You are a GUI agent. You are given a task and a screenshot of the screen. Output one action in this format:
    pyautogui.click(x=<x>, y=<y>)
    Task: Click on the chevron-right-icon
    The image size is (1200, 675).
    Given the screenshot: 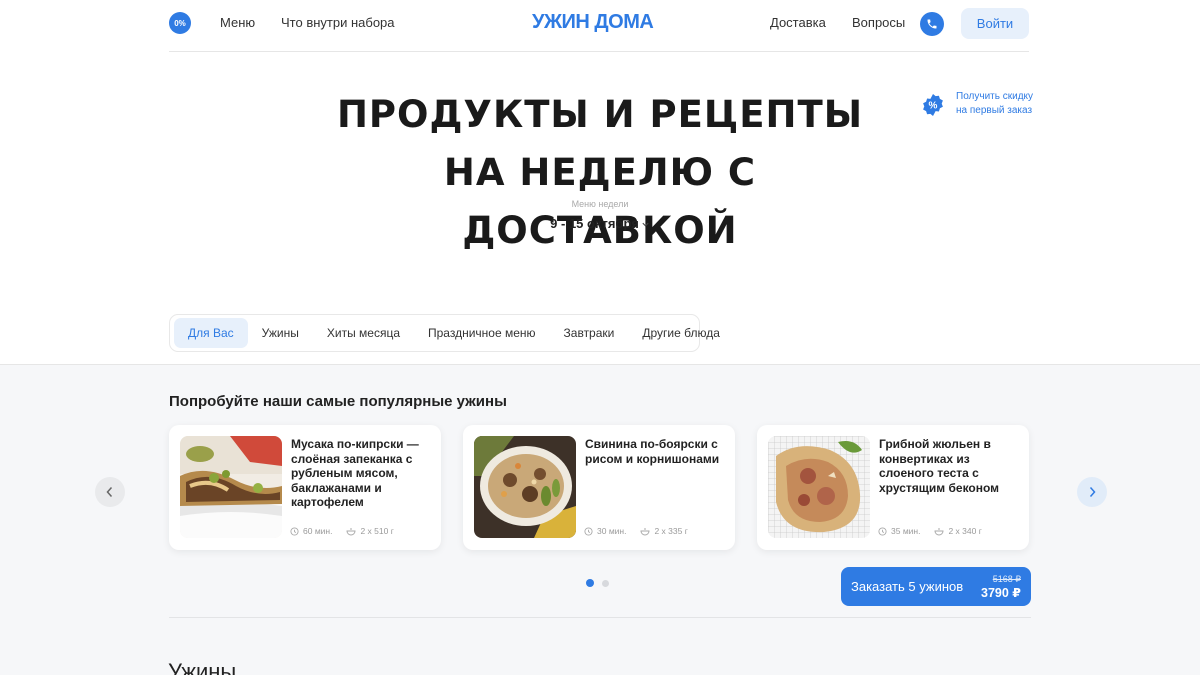 What is the action you would take?
    pyautogui.click(x=1092, y=492)
    